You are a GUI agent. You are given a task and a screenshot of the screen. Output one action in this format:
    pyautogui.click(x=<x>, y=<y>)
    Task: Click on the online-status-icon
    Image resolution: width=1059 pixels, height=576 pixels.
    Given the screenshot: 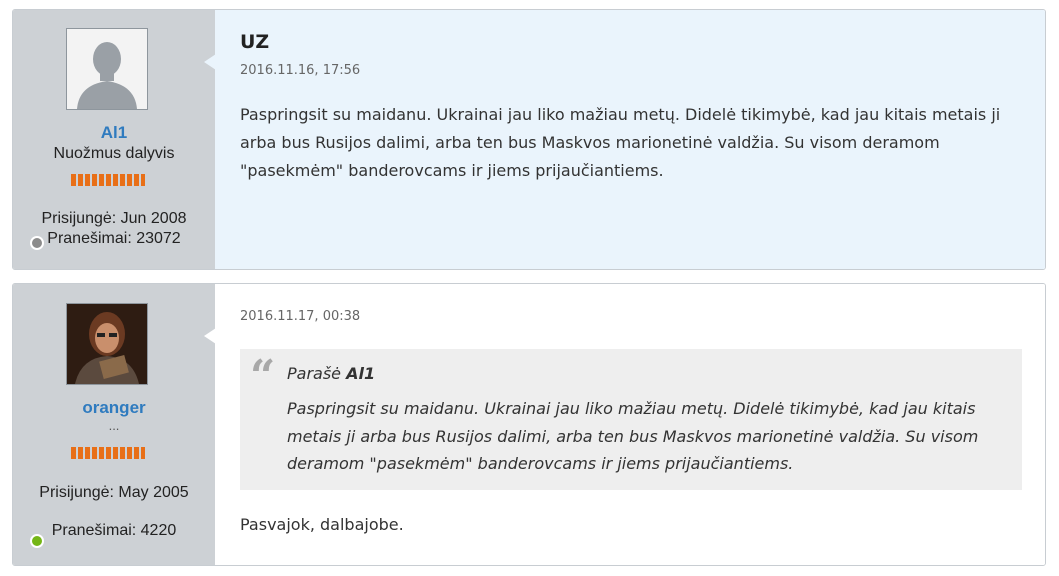 What is the action you would take?
    pyautogui.click(x=37, y=541)
    